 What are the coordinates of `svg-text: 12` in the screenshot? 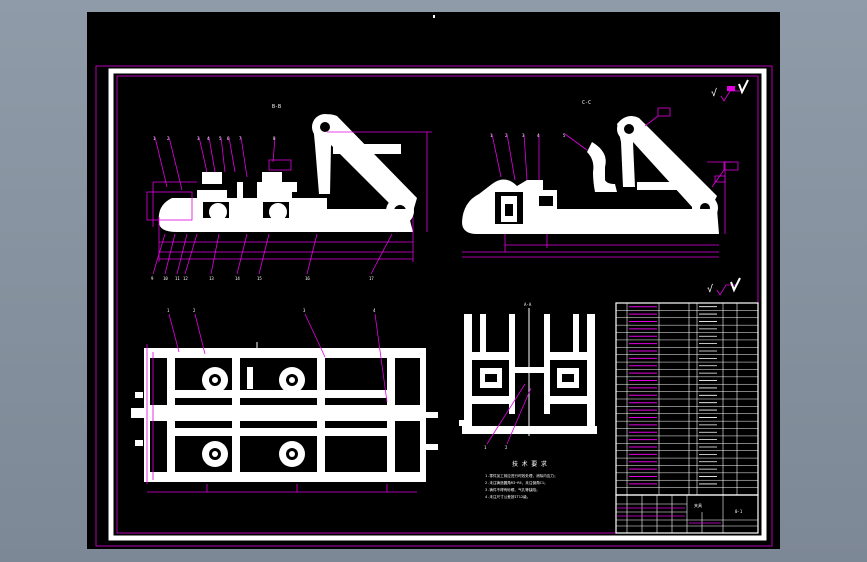 It's located at (185, 278).